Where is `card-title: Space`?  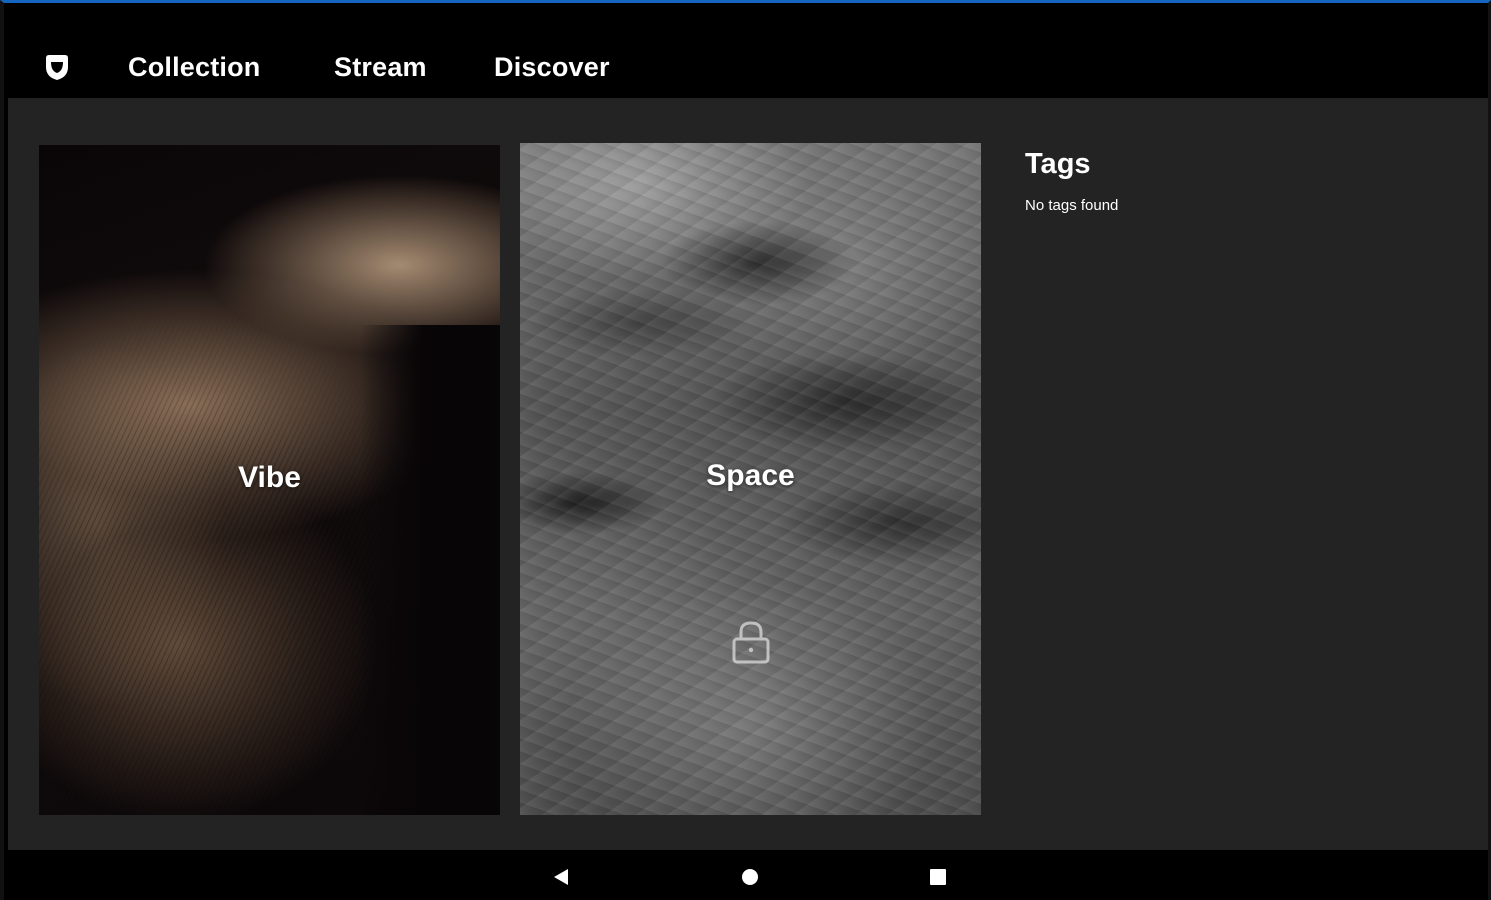
card-title: Space is located at coordinates (750, 475).